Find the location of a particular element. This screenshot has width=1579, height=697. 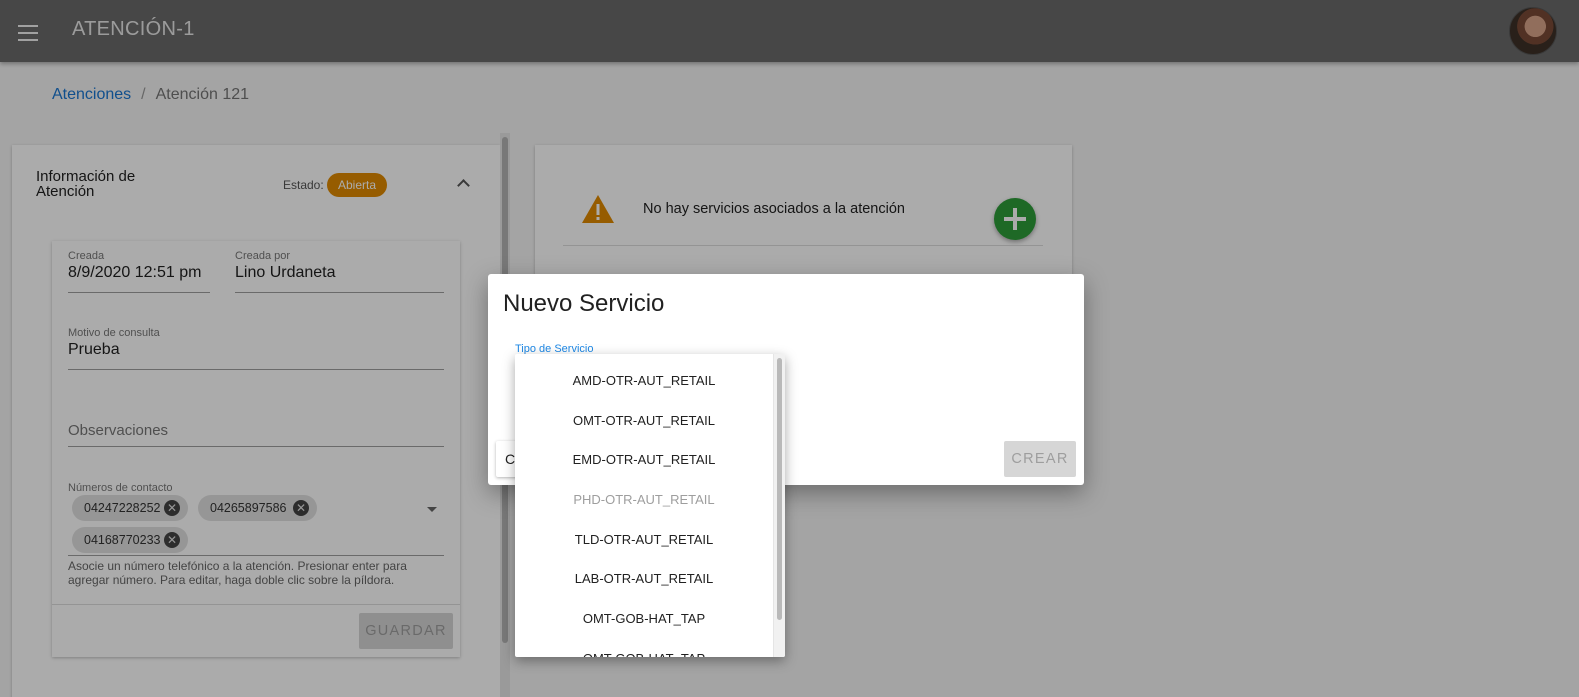

menu-item: EMD-OTR-AUT_RETAIL is located at coordinates (644, 460).